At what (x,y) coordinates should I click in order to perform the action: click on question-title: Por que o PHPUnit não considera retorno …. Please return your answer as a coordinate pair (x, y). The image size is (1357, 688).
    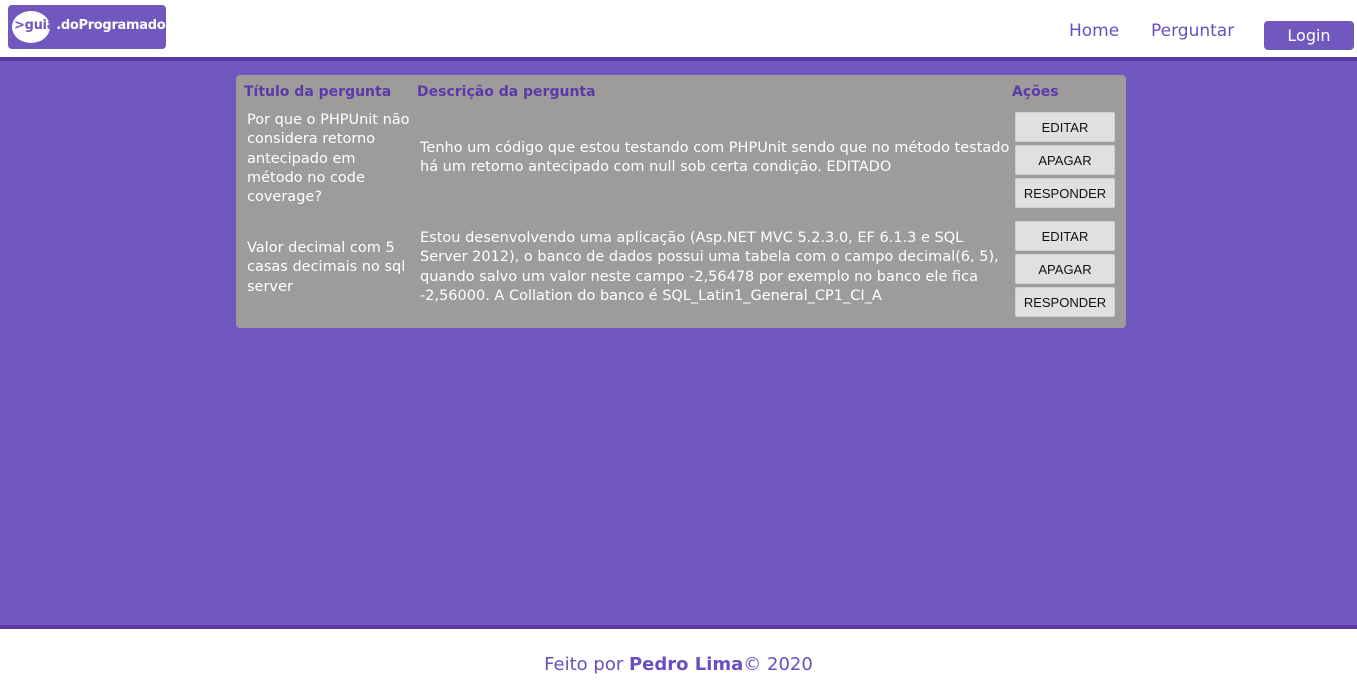
    Looking at the image, I should click on (328, 159).